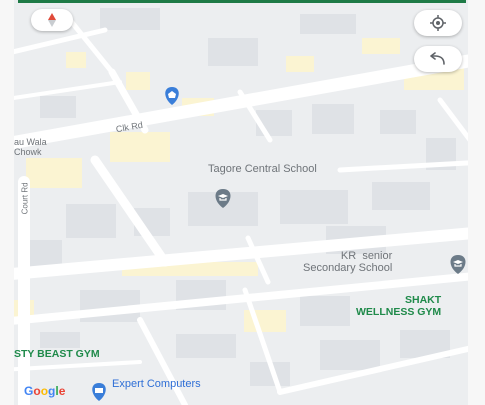  I want to click on chowk-label: au Wala Chowk, so click(30, 147).